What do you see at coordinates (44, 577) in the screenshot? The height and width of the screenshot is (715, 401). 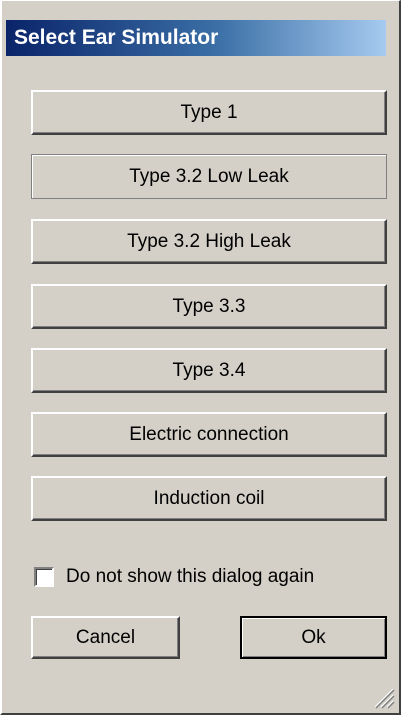 I see `dont-show-checkbox` at bounding box center [44, 577].